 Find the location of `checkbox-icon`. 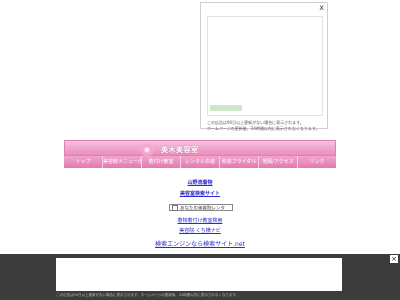

checkbox-icon is located at coordinates (175, 208).